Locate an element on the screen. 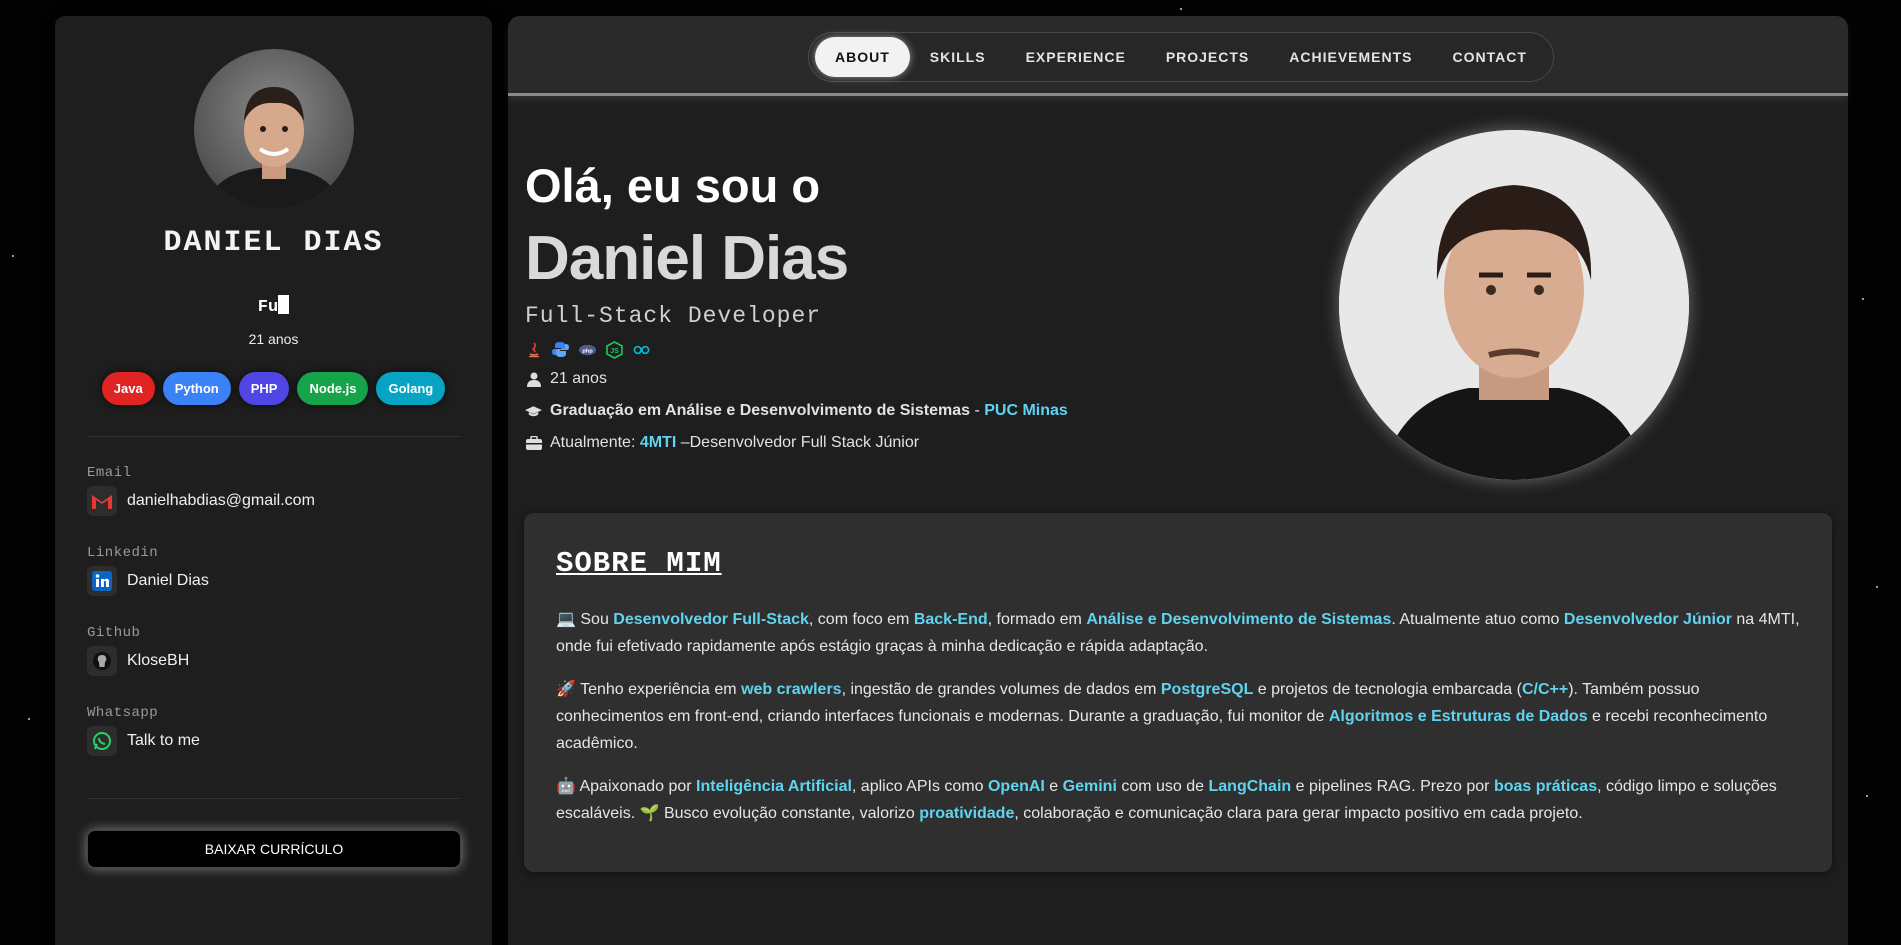  nodejs-icon: JS is located at coordinates (614, 349).